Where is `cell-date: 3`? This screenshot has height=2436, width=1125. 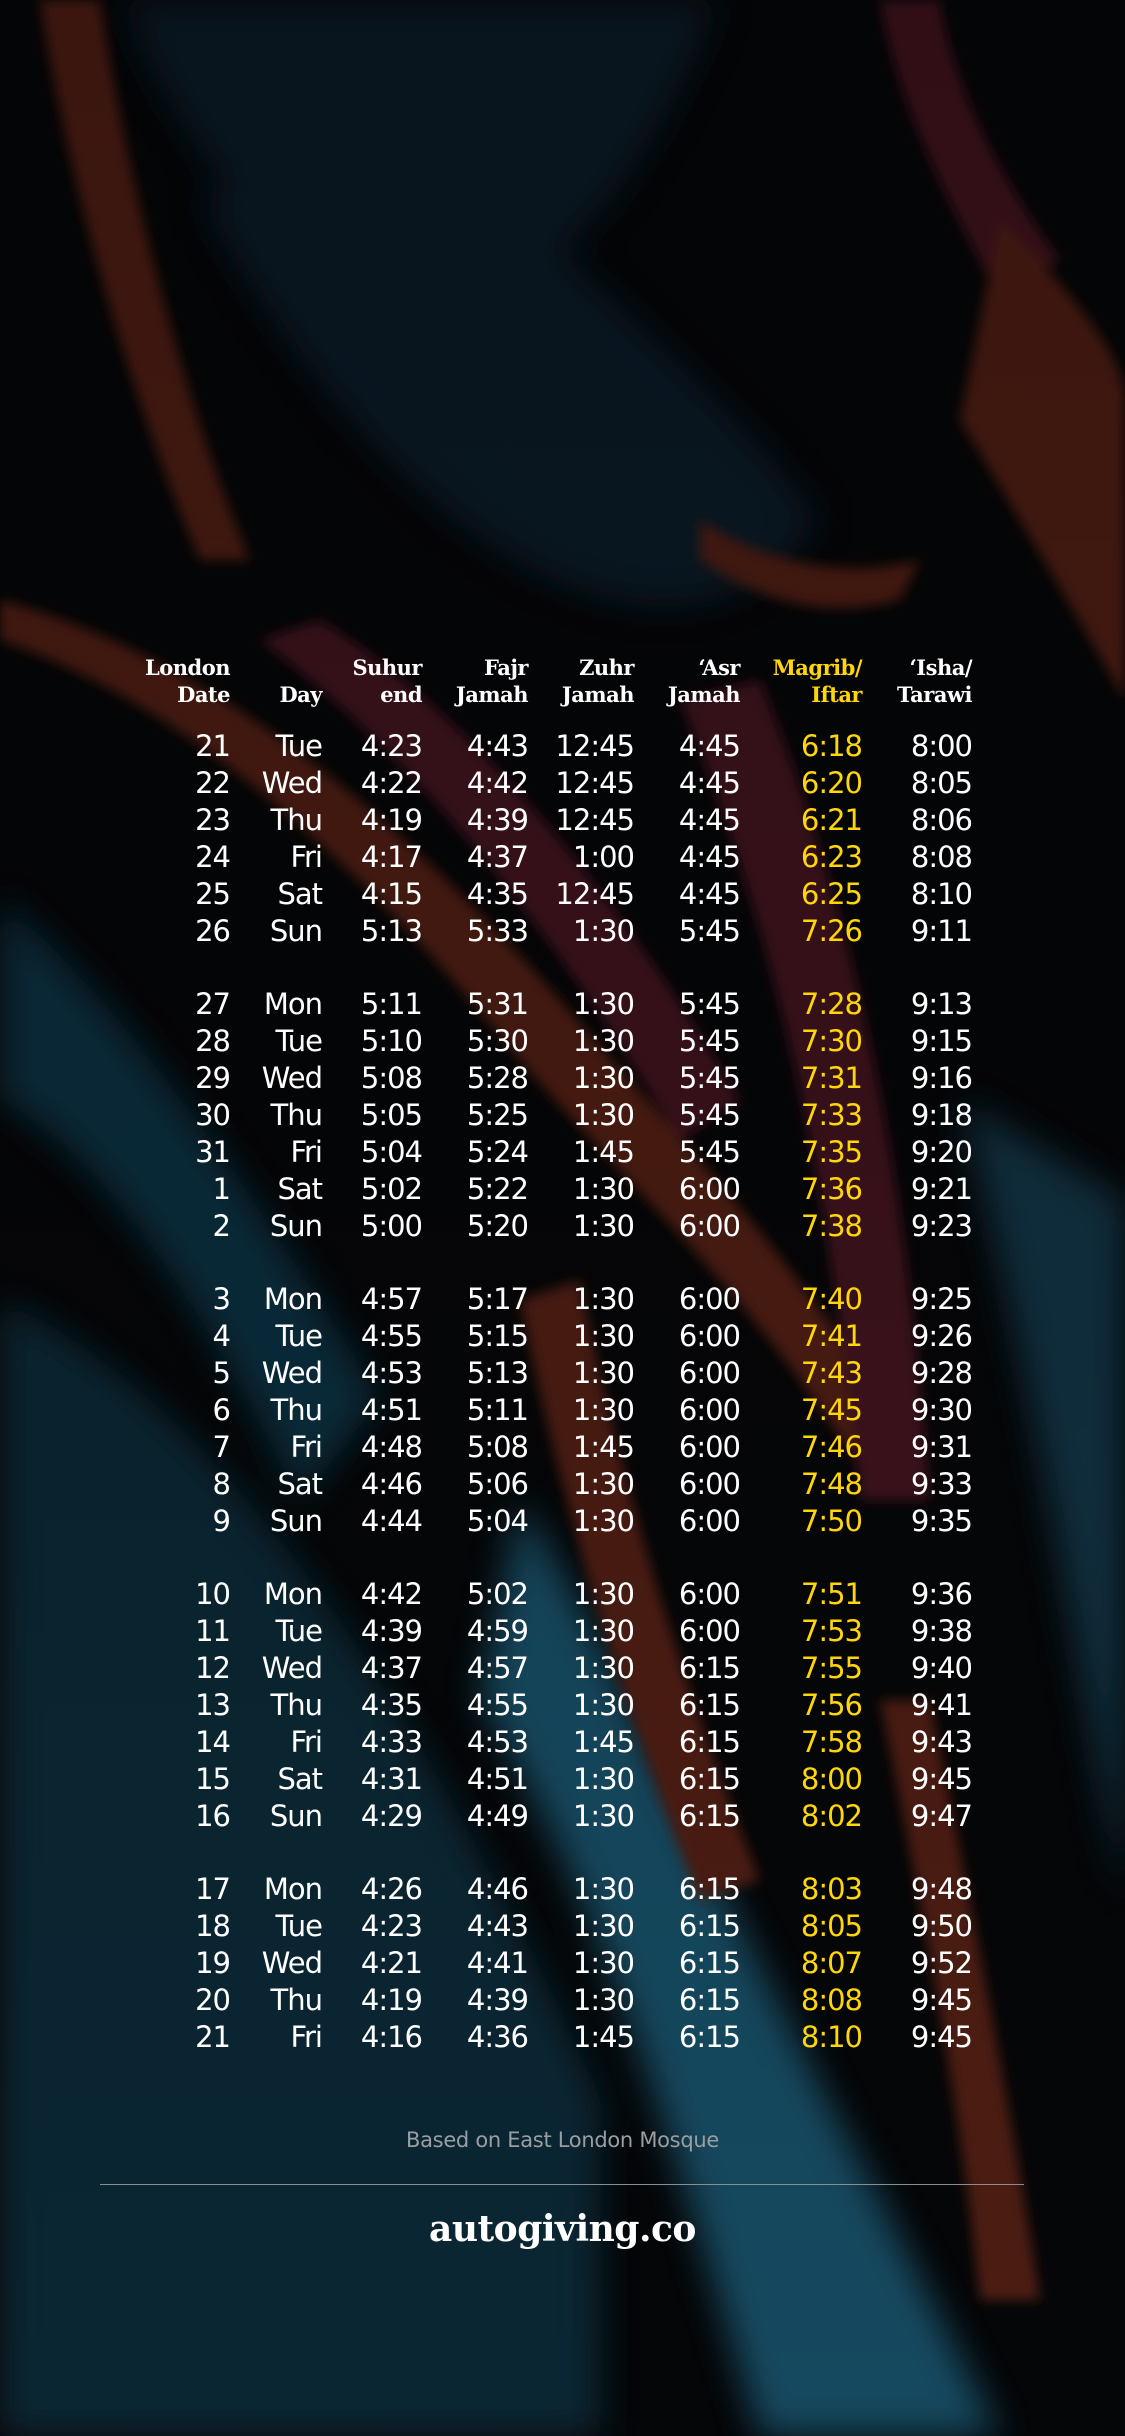 cell-date: 3 is located at coordinates (221, 1299).